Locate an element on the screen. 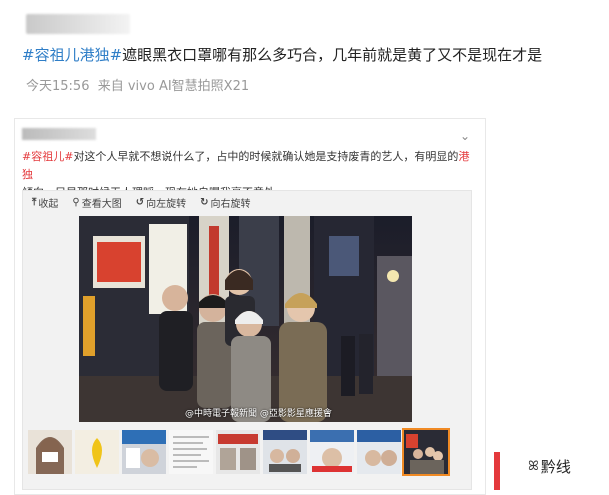 This screenshot has height=495, width=609. quoted-hashtag-link: #容祖儿# is located at coordinates (47, 156).